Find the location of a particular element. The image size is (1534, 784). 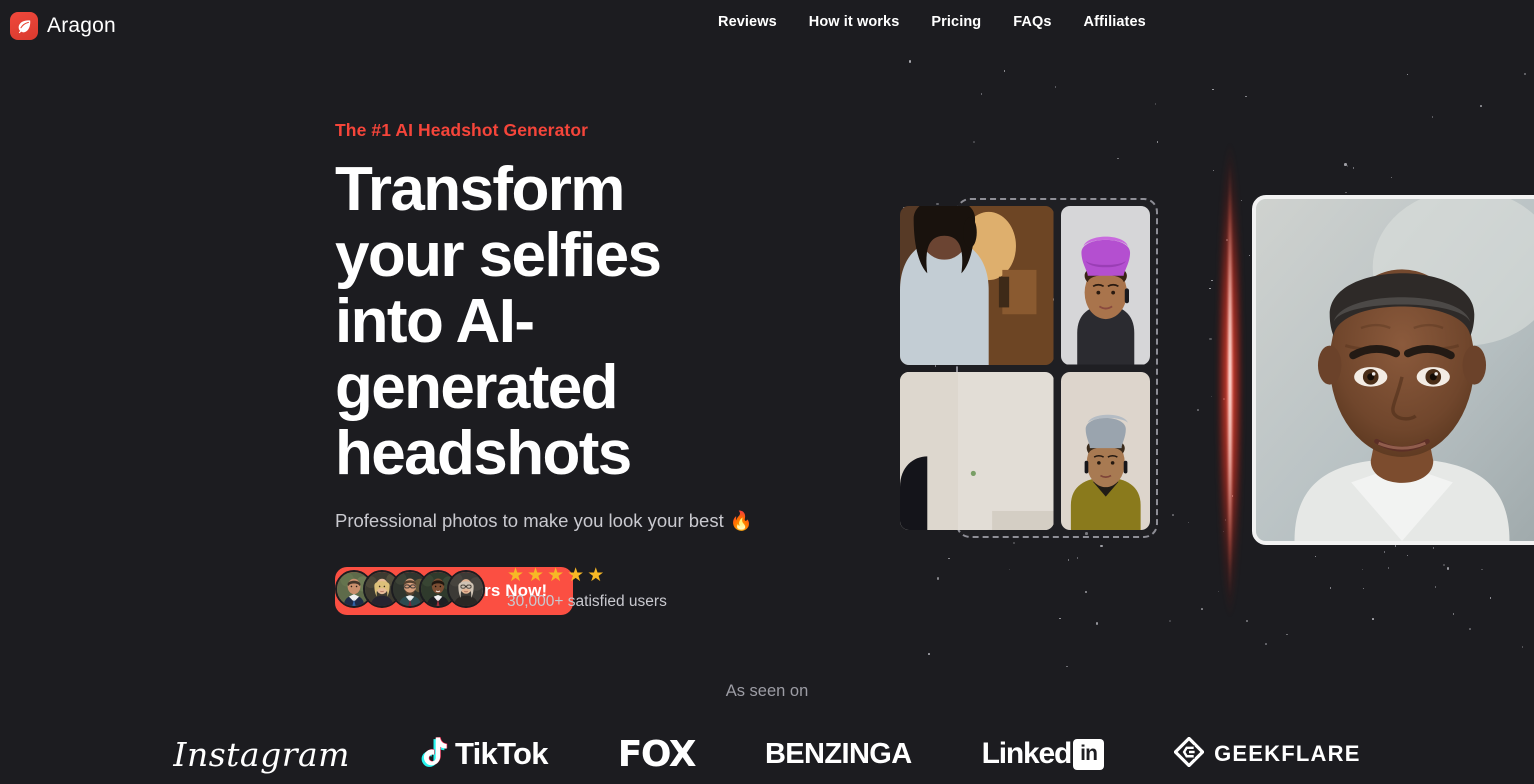

selfie-upload-frame is located at coordinates (1029, 368).